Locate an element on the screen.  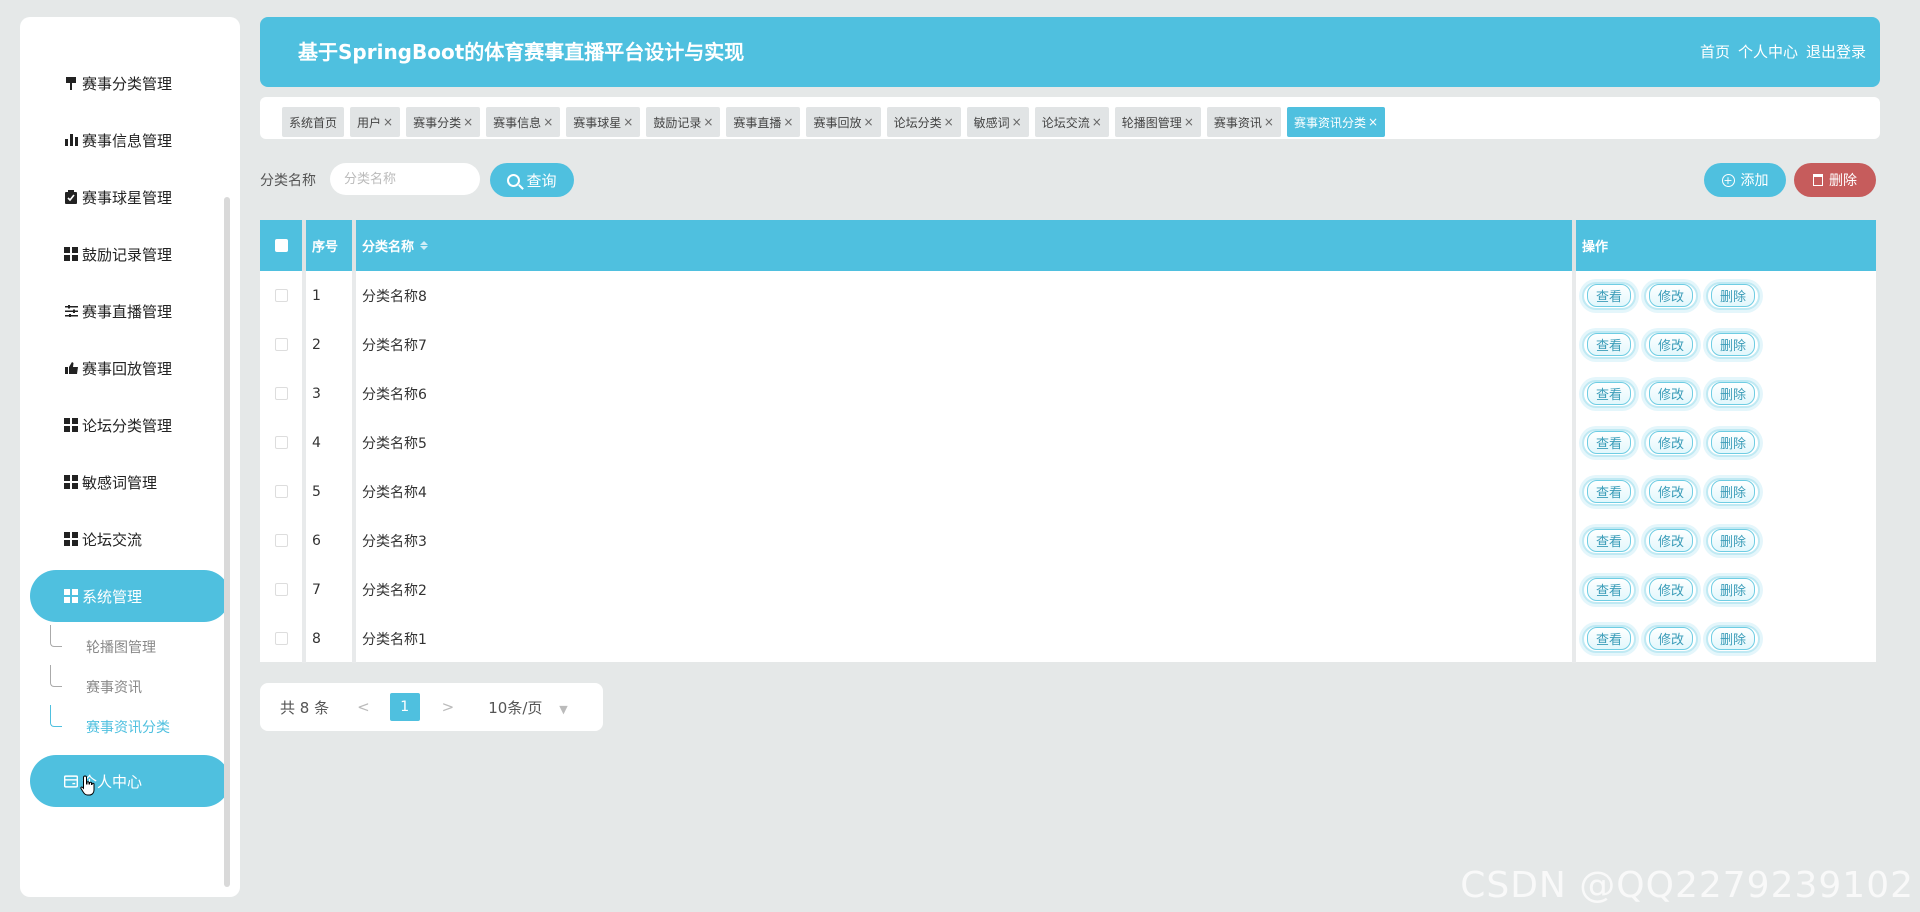
tab-item: 赛事分类 × is located at coordinates (443, 122).